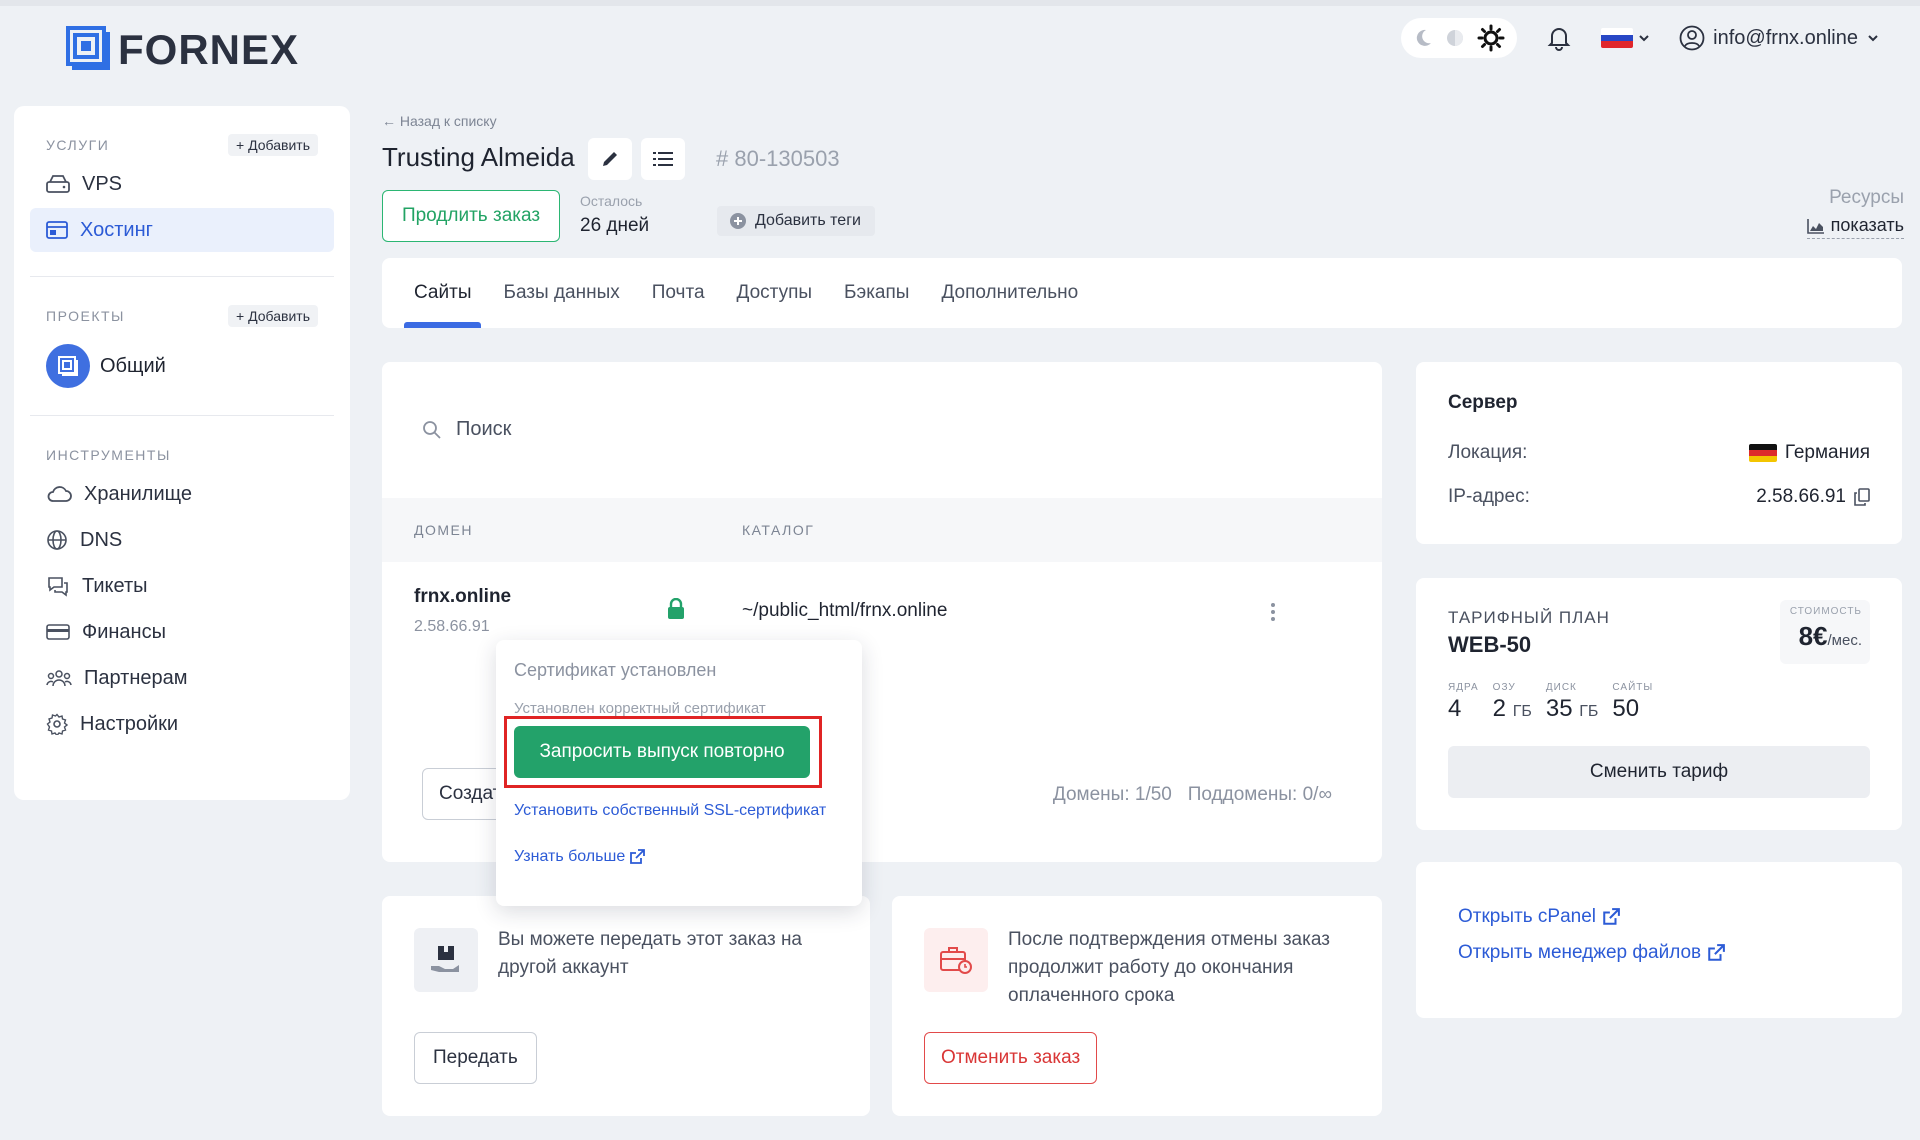 Image resolution: width=1920 pixels, height=1140 pixels. What do you see at coordinates (182, 586) in the screenshot?
I see `sidebar-item-tickets: Тикеты` at bounding box center [182, 586].